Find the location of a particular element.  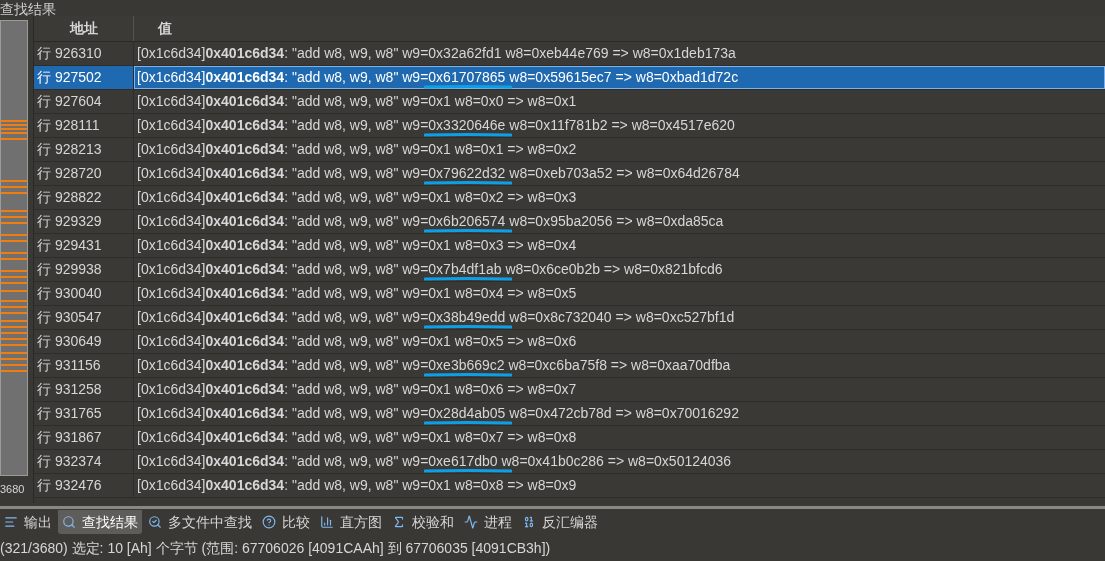

value-cell-text: [0x1c6d34]0x401c6d34: "add w8, w9, w8" w9=0x3320646e w8=0x11f781b2 => w8=0x4517e620 is located at coordinates (436, 125).